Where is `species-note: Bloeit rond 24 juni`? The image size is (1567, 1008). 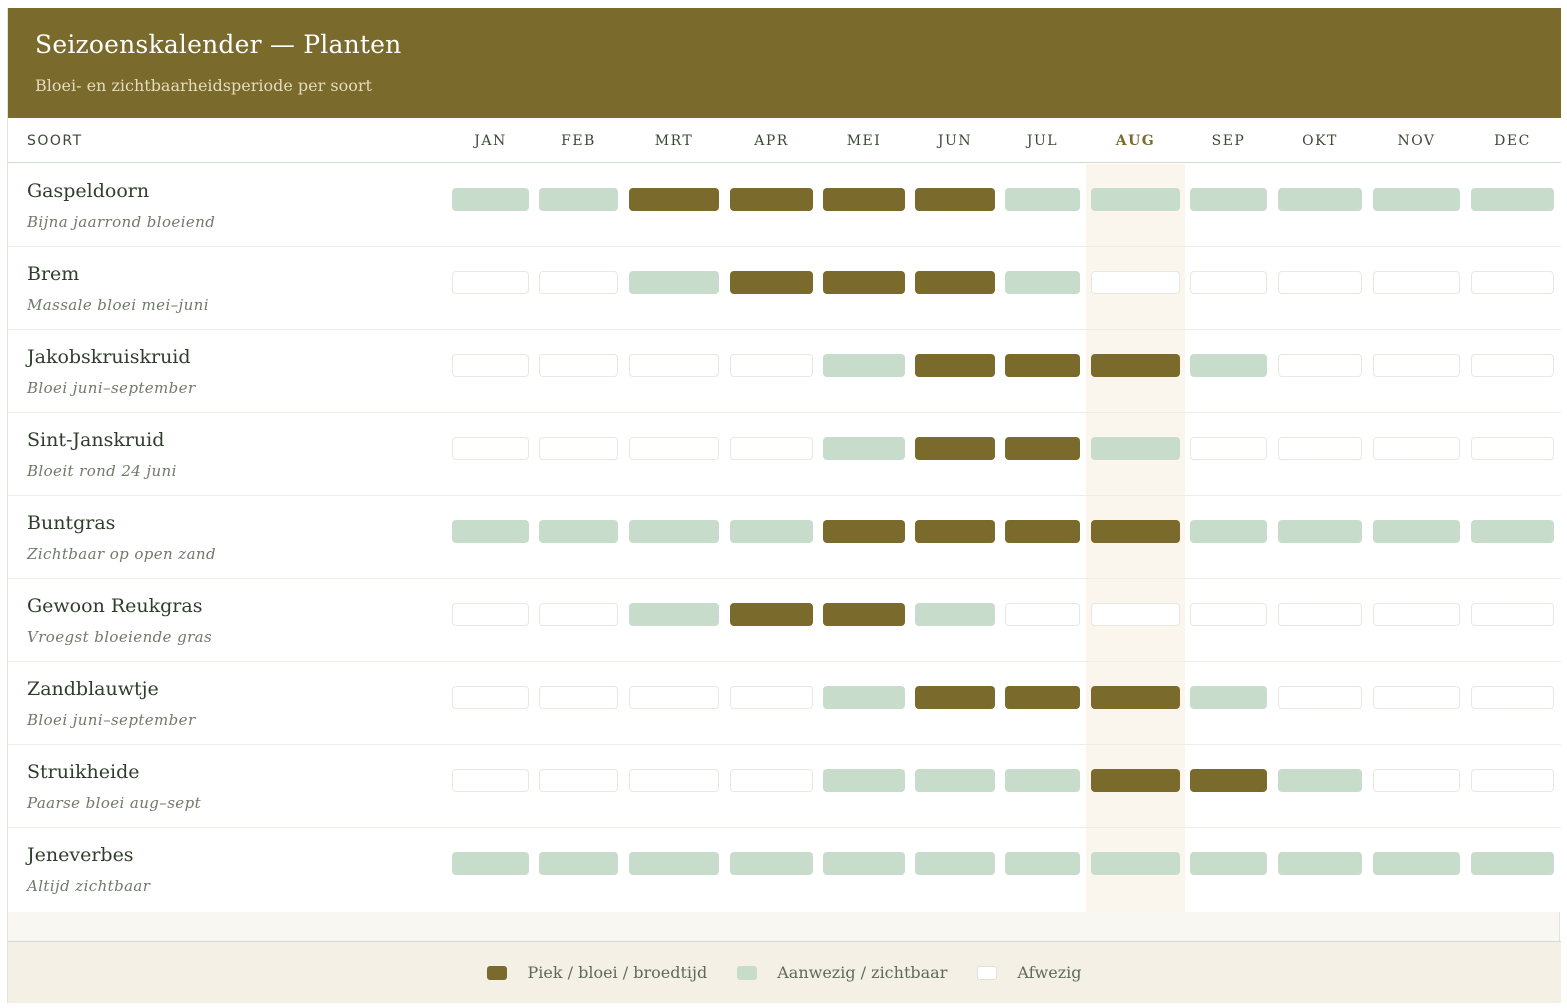 species-note: Bloeit rond 24 juni is located at coordinates (102, 471).